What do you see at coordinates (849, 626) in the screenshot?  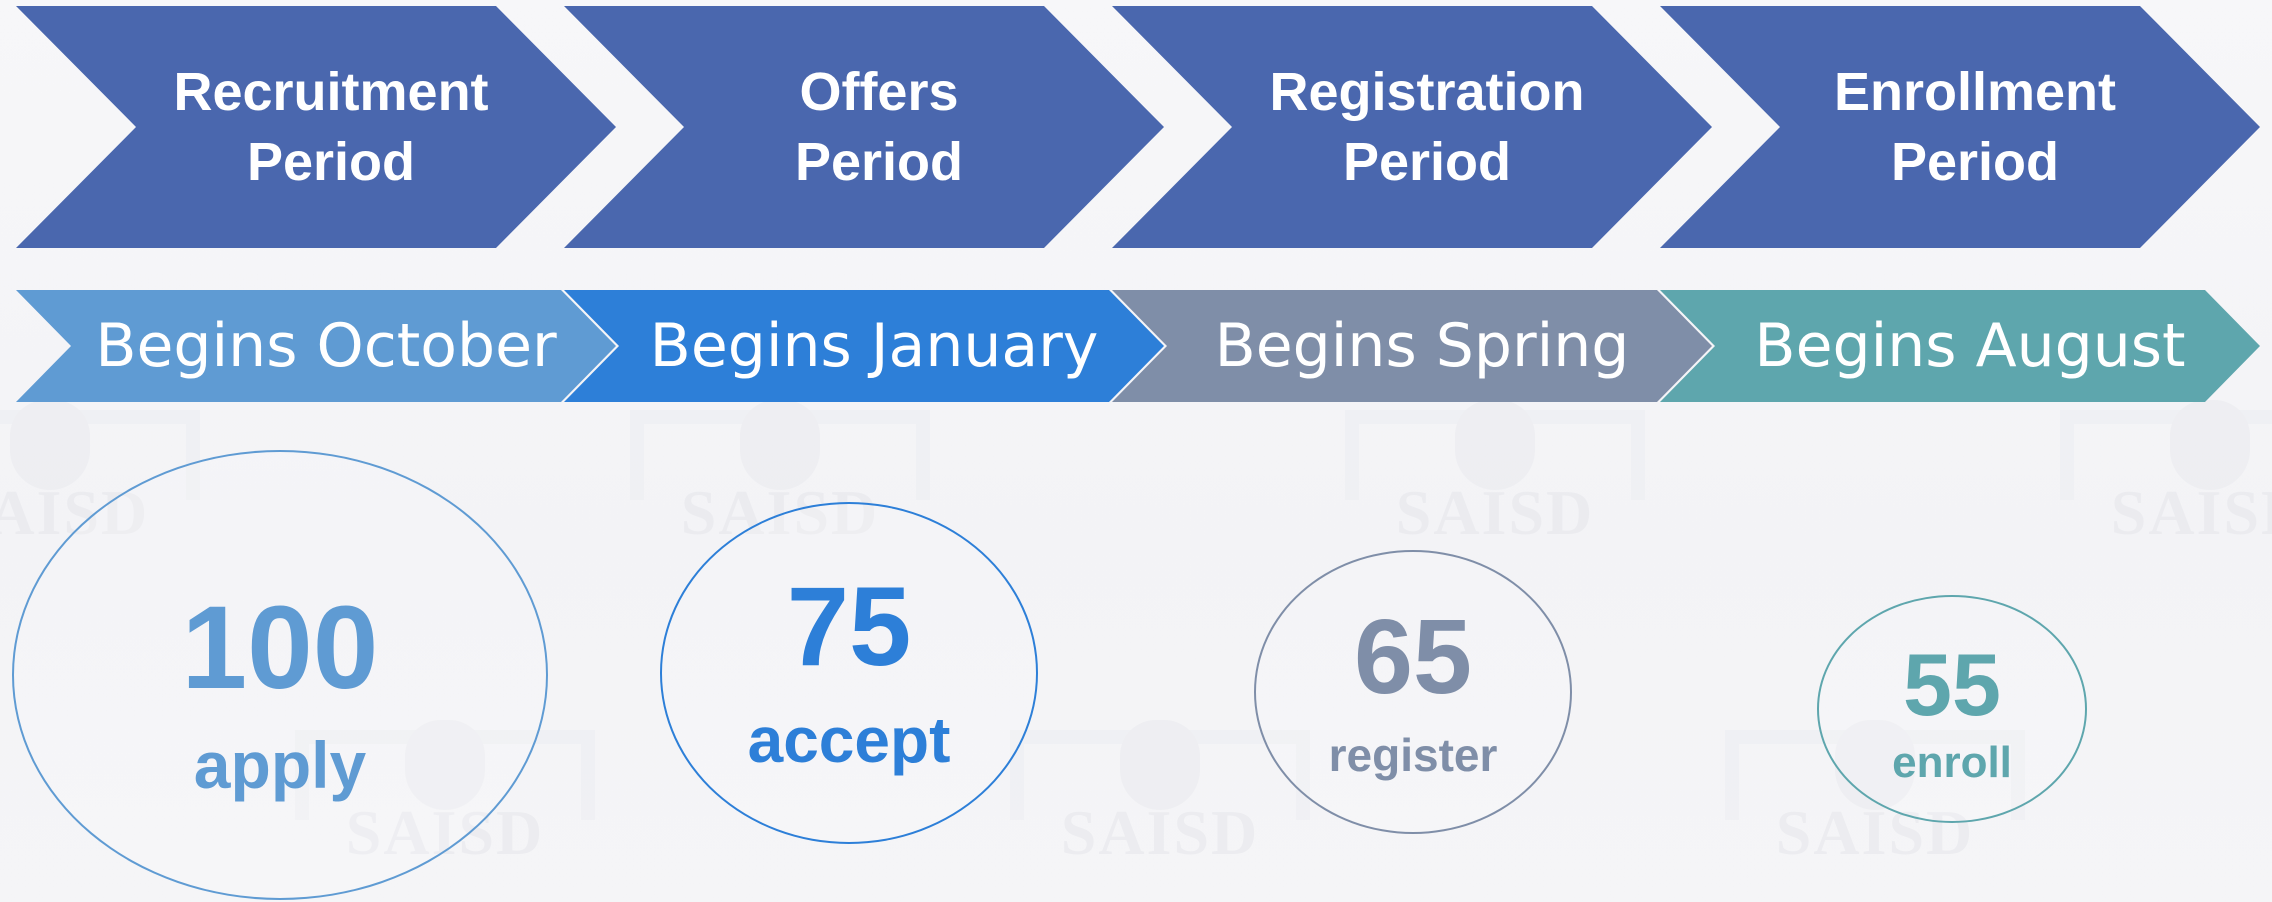 I see `count-value: 75` at bounding box center [849, 626].